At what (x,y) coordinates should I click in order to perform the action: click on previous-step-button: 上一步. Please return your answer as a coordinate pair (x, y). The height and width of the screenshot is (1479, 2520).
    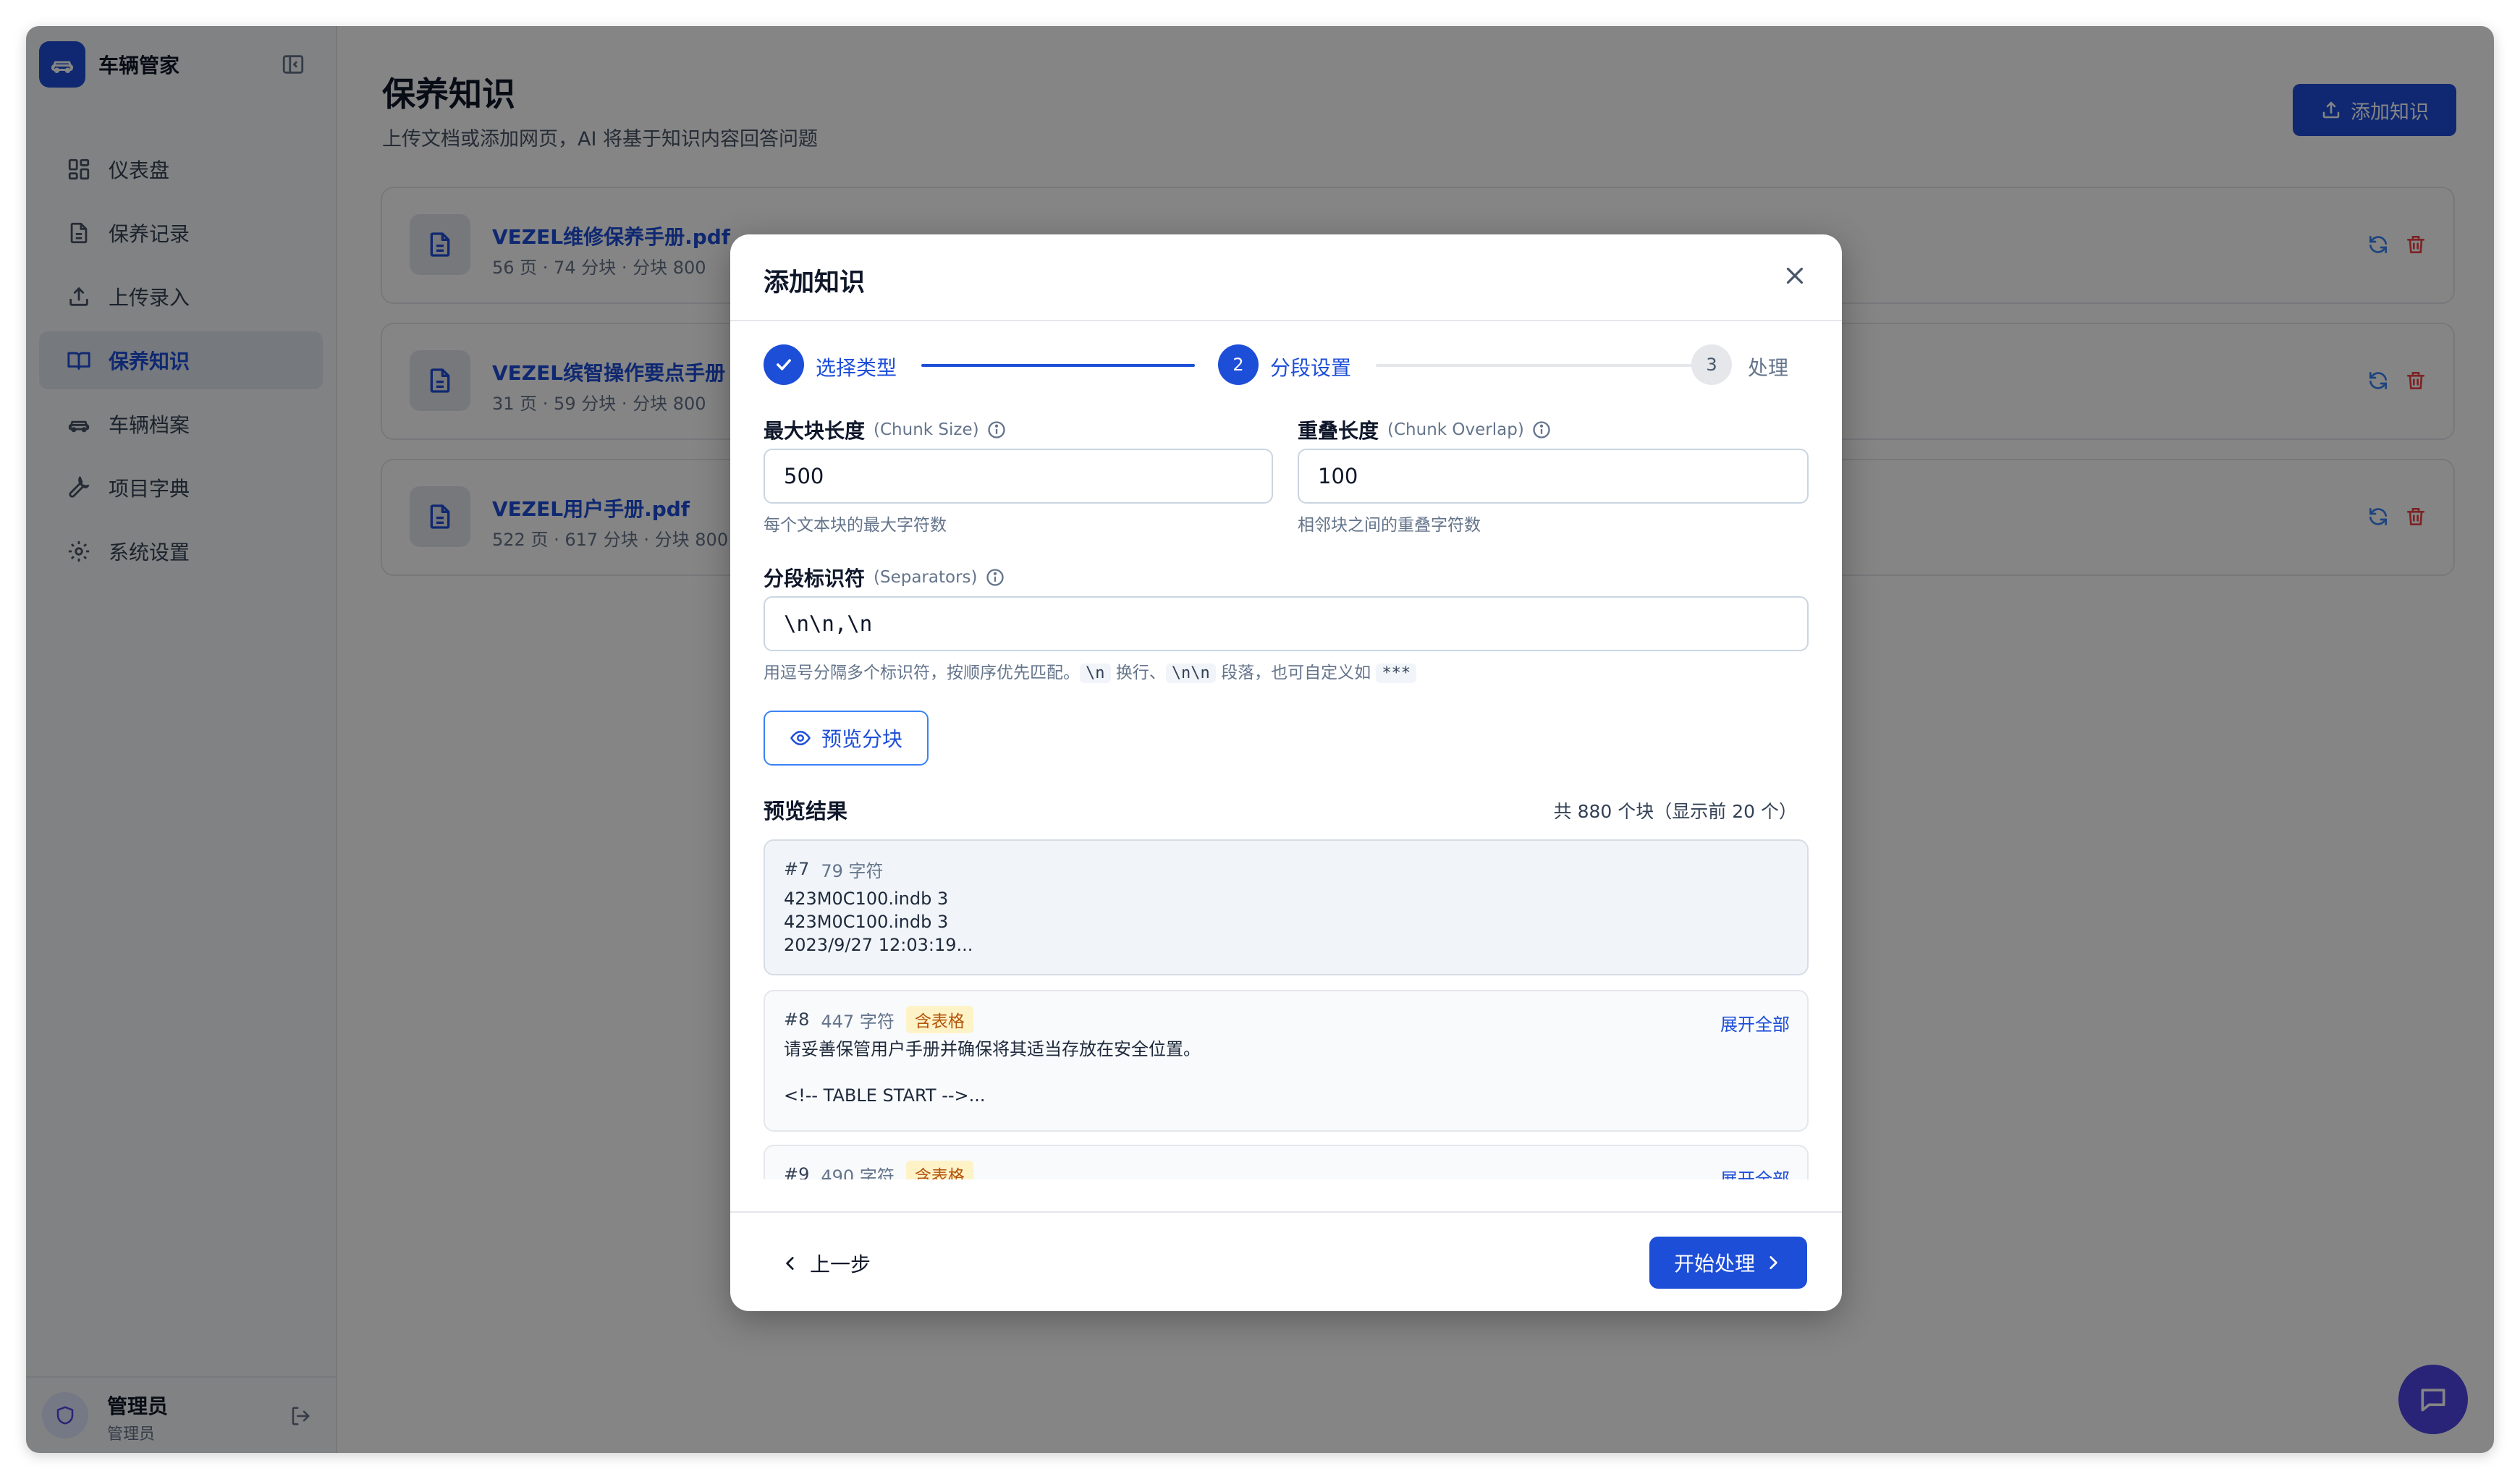
    Looking at the image, I should click on (826, 1263).